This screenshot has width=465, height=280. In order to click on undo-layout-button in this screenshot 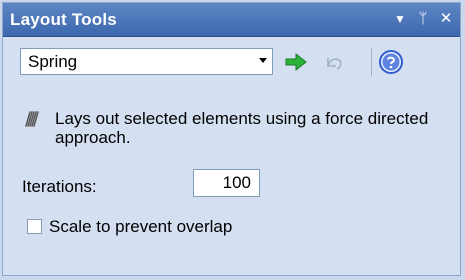, I will do `click(333, 62)`.